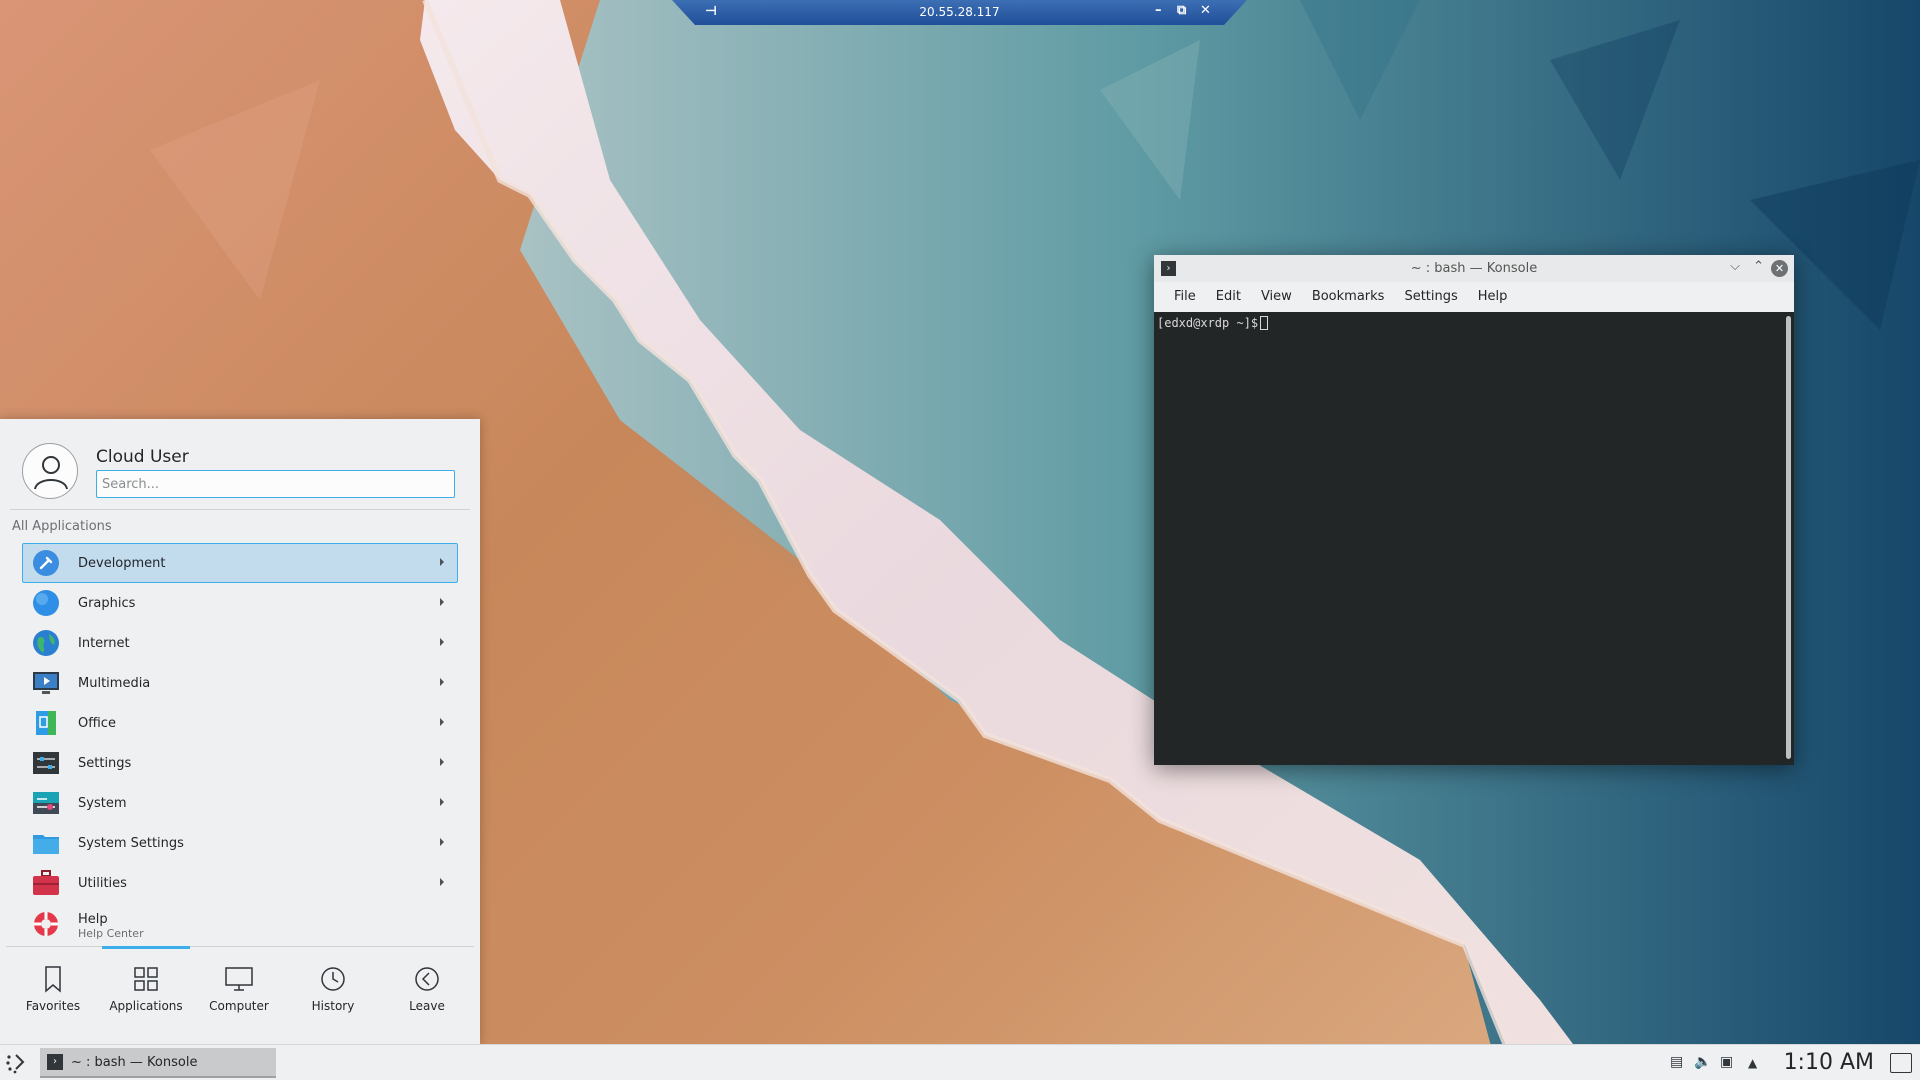  I want to click on user-name: Cloud User, so click(142, 457).